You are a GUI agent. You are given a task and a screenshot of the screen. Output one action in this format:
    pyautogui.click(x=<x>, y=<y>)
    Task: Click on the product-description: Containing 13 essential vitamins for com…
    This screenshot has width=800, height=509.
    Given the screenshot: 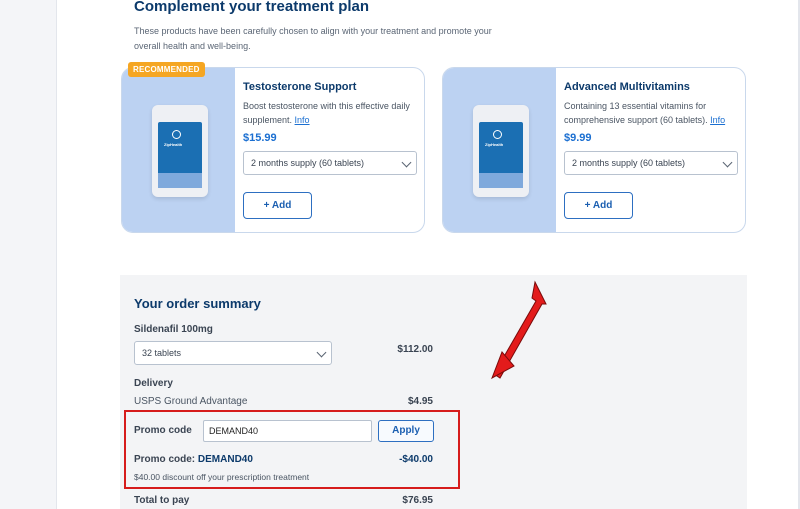 What is the action you would take?
    pyautogui.click(x=645, y=113)
    